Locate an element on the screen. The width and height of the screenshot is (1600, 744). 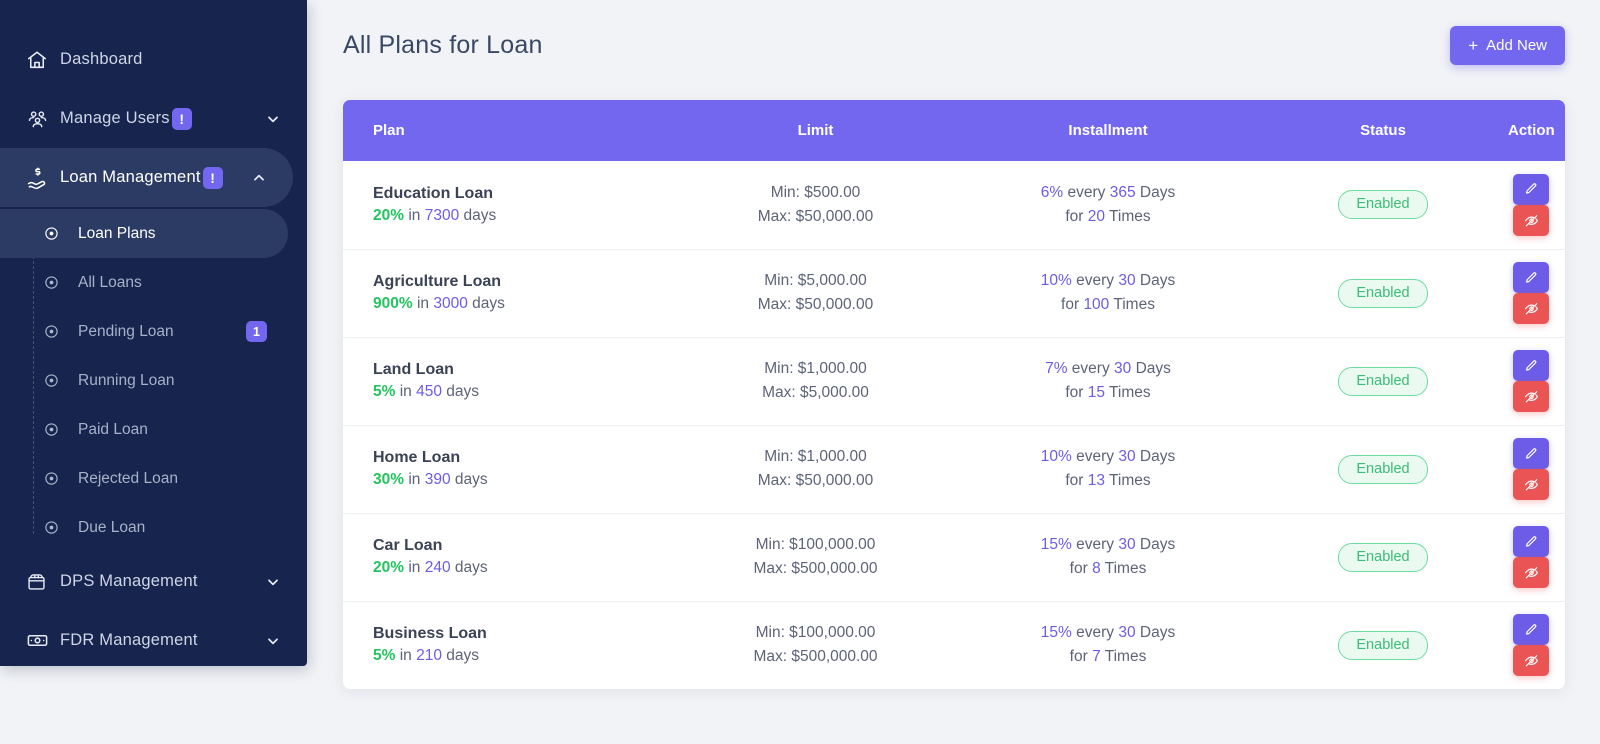
sidebar-item-fdr-management: FDR Management is located at coordinates (153, 638).